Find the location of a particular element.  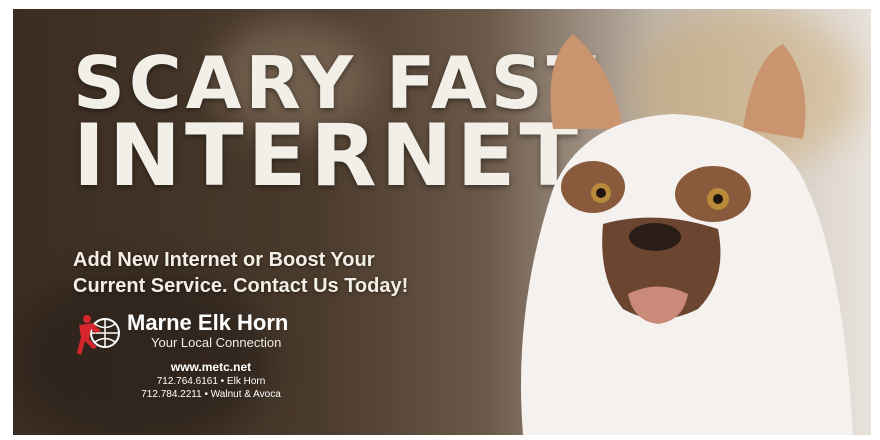

brand-logo: Marne Elk Horn Your Local Connection is located at coordinates (181, 335).